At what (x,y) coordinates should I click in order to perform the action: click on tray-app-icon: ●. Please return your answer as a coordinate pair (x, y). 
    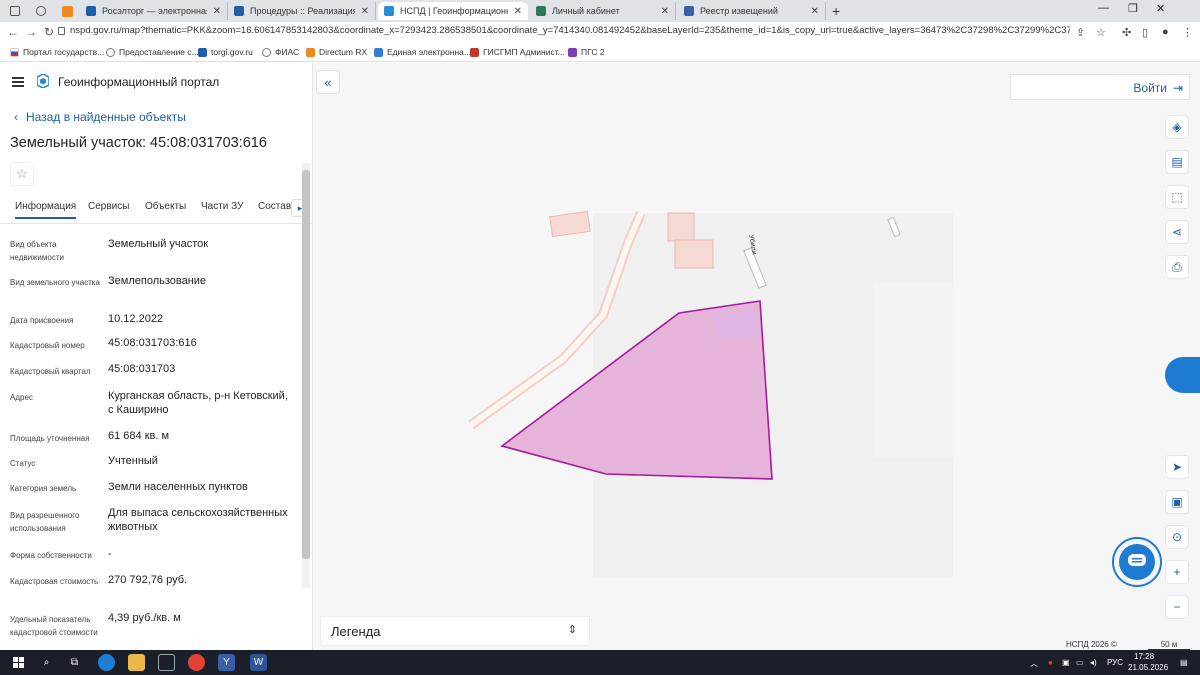
    Looking at the image, I should click on (1050, 662).